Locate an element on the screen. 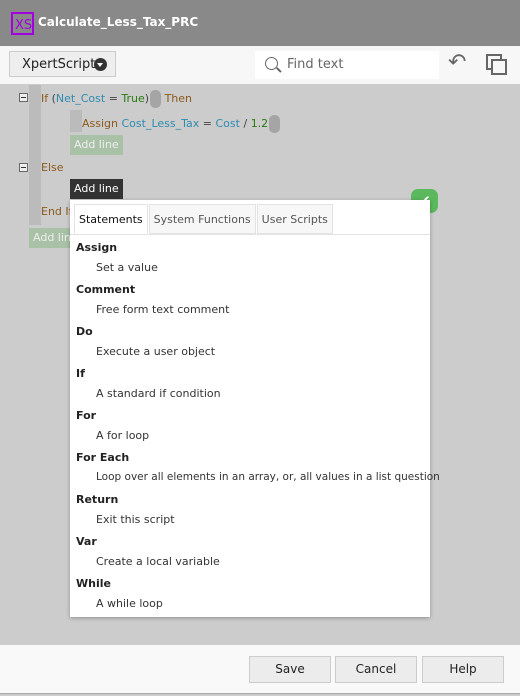 The width and height of the screenshot is (522, 696). chevron-down-icon is located at coordinates (100, 64).